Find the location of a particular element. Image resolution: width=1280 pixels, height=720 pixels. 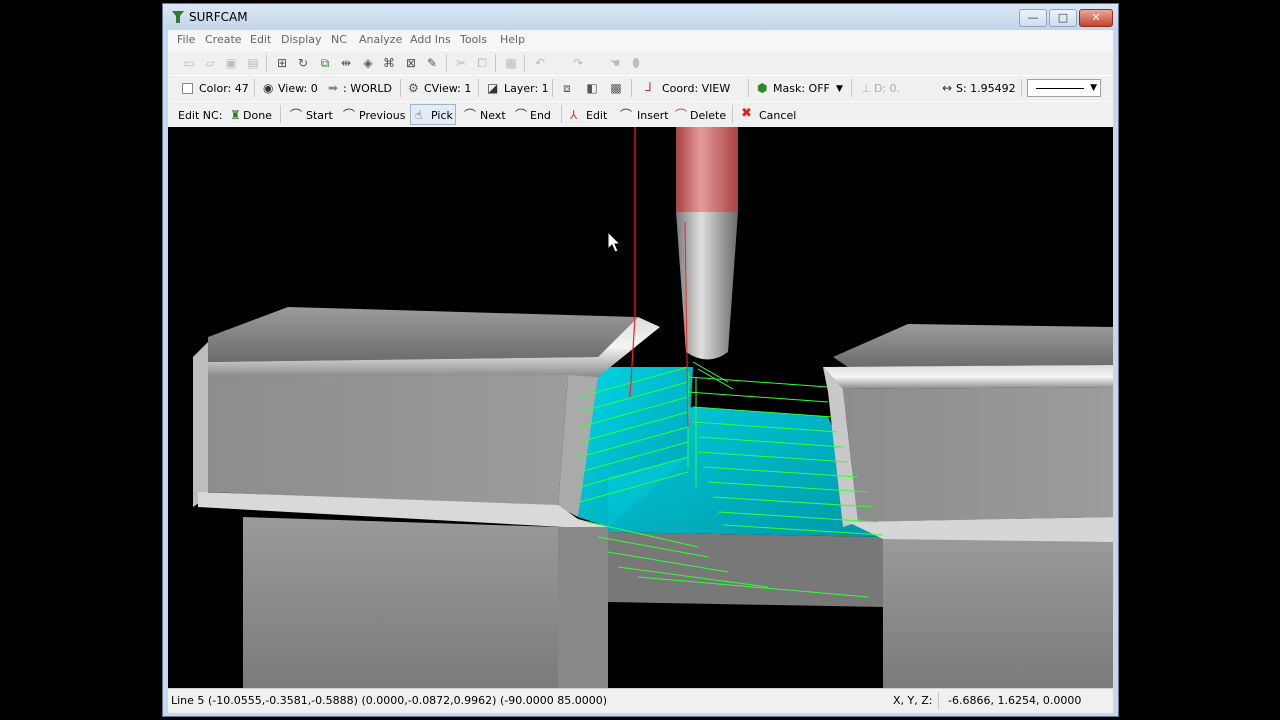

tool-axis-line is located at coordinates (632, 262).